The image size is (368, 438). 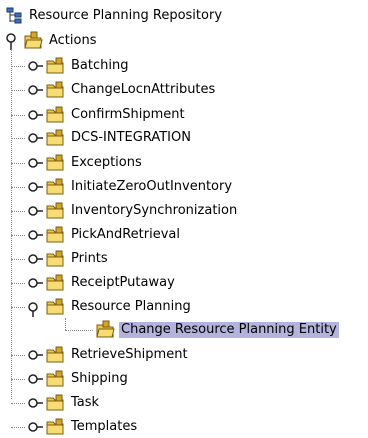 What do you see at coordinates (14, 15) in the screenshot?
I see `repository-icon` at bounding box center [14, 15].